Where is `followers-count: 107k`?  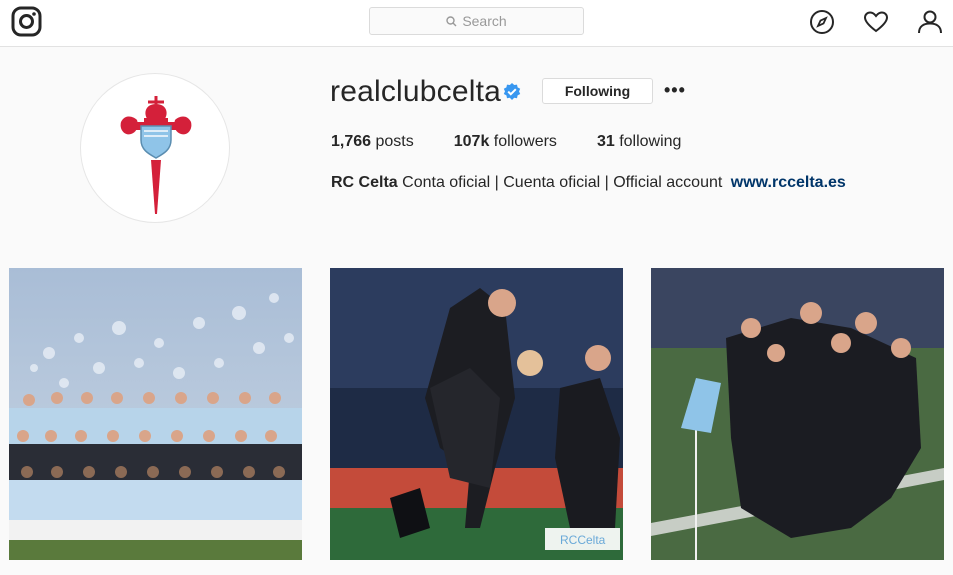
followers-count: 107k is located at coordinates (471, 141).